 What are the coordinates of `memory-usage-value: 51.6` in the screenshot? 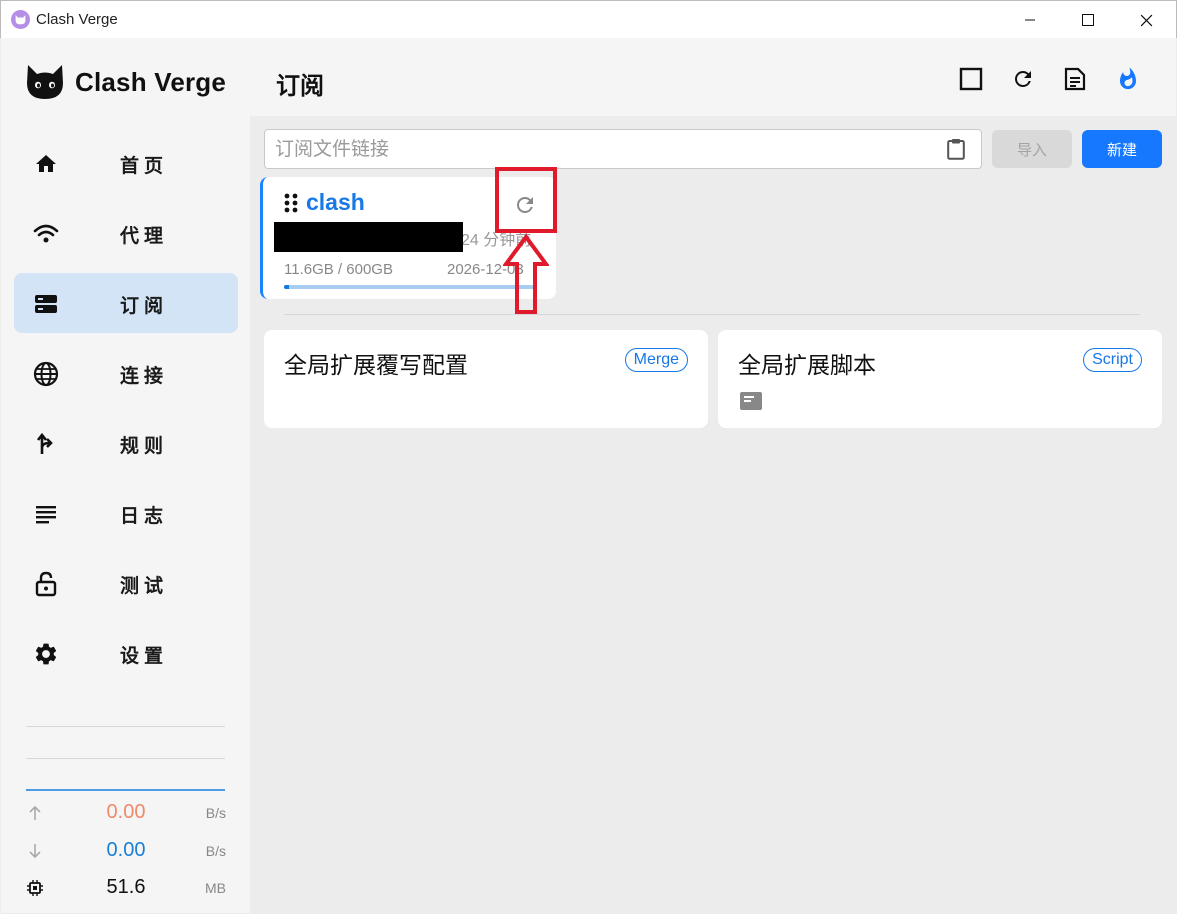 It's located at (126, 887).